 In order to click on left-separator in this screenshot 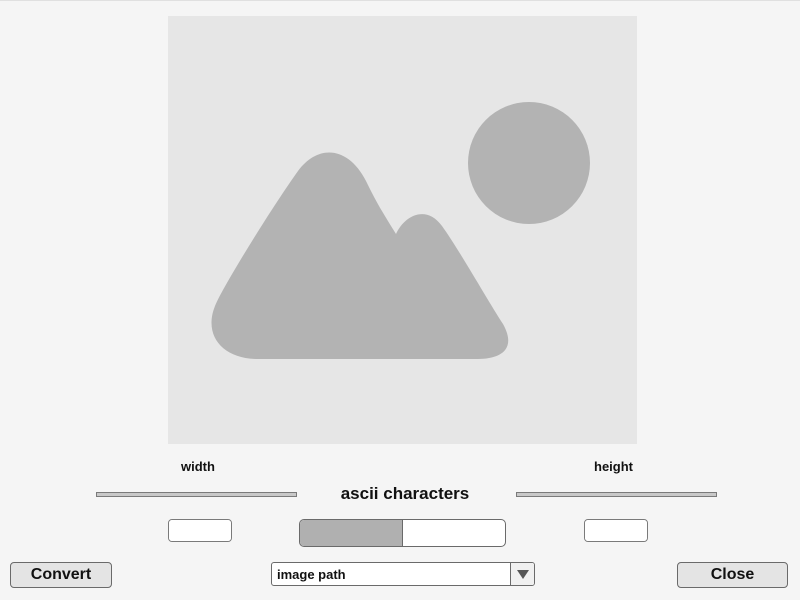, I will do `click(196, 494)`.